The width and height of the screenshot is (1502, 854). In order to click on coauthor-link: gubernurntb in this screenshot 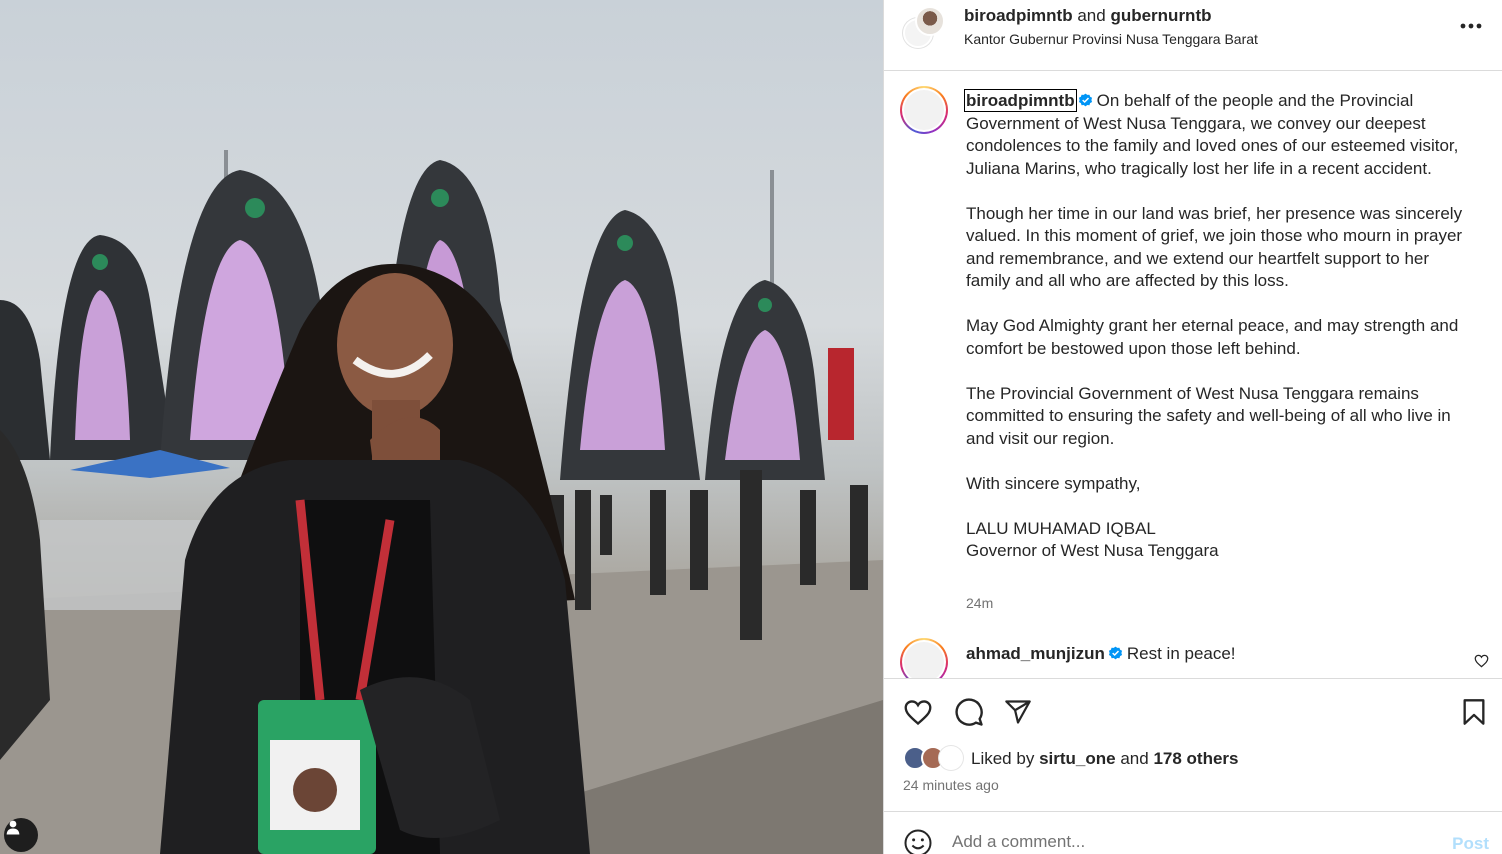, I will do `click(1160, 15)`.